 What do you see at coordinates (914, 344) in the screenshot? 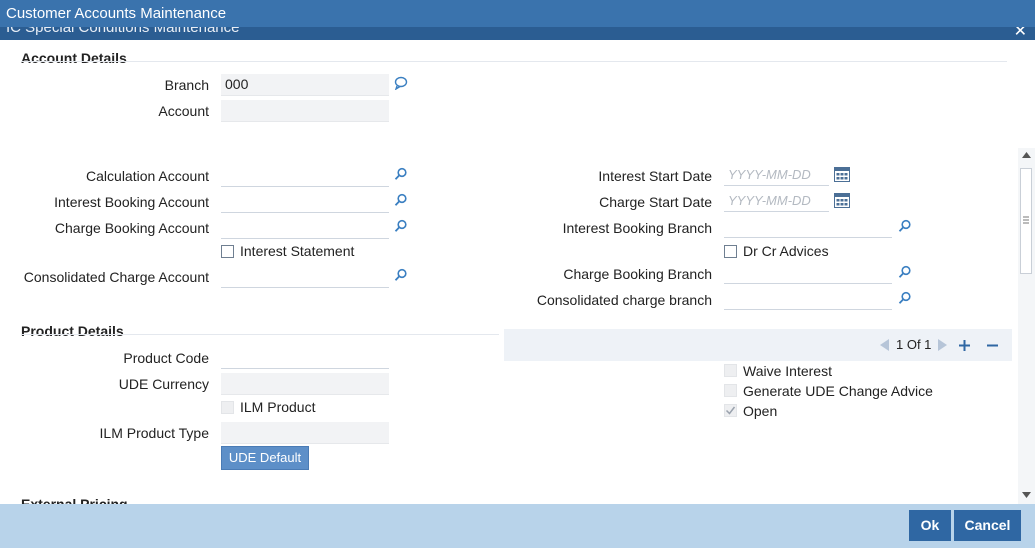
I see `page-indicator: 1 Of 1` at bounding box center [914, 344].